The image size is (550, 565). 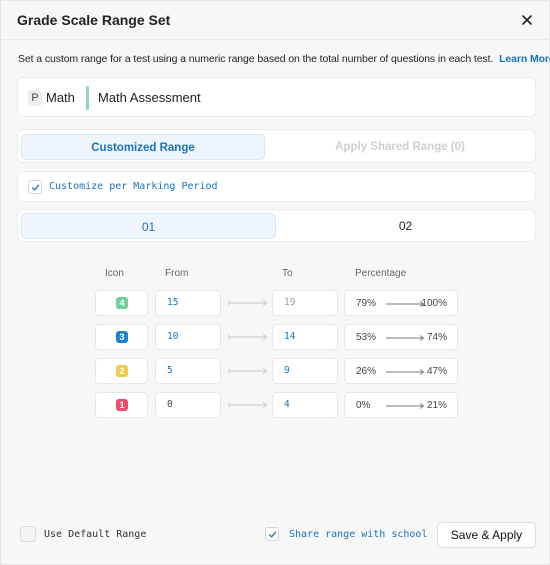 What do you see at coordinates (94, 20) in the screenshot?
I see `dialog-title: Grade Scale Range Set` at bounding box center [94, 20].